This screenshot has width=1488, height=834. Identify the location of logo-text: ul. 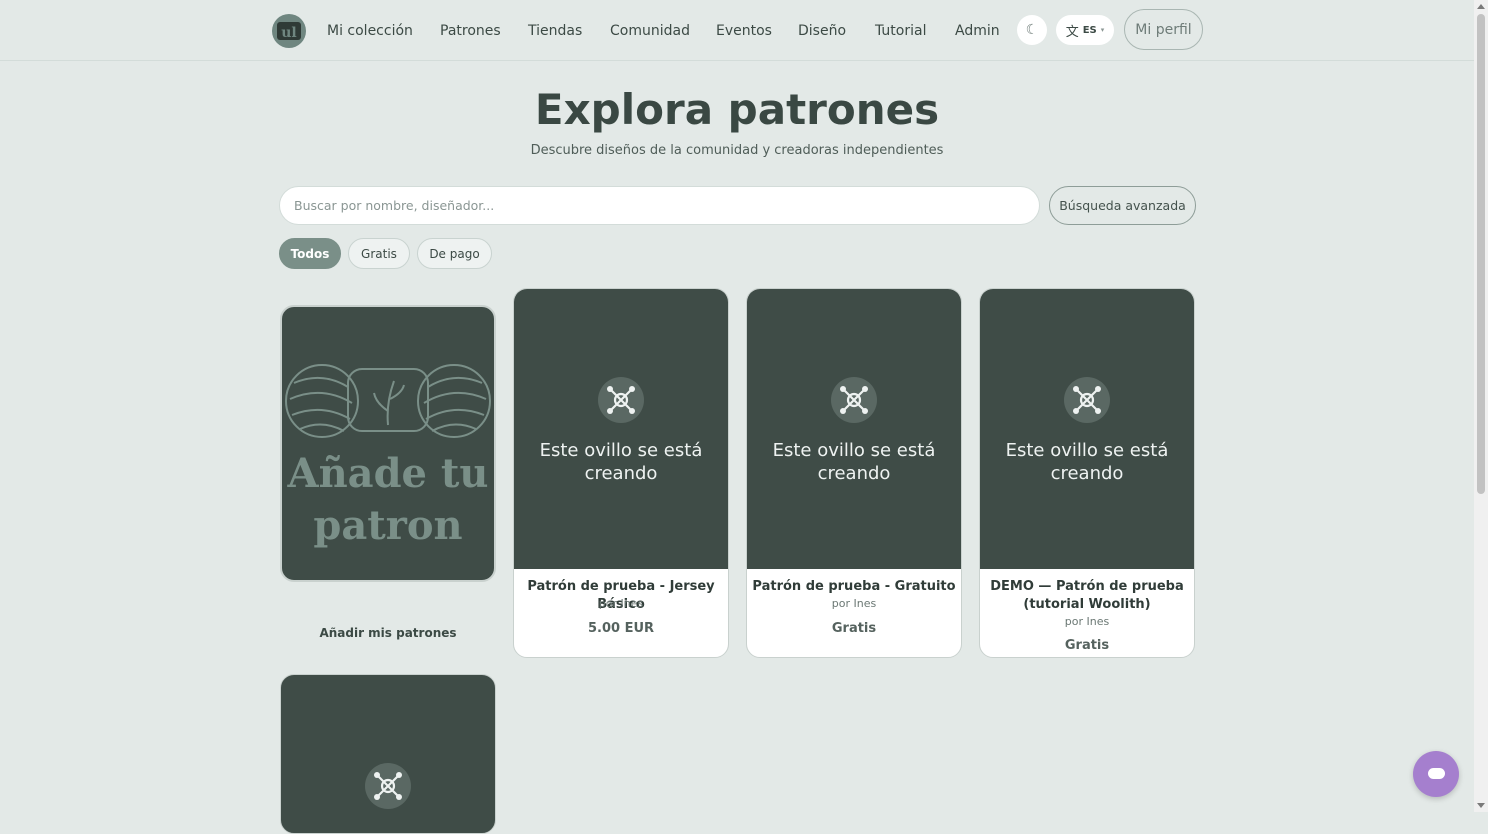
(289, 33).